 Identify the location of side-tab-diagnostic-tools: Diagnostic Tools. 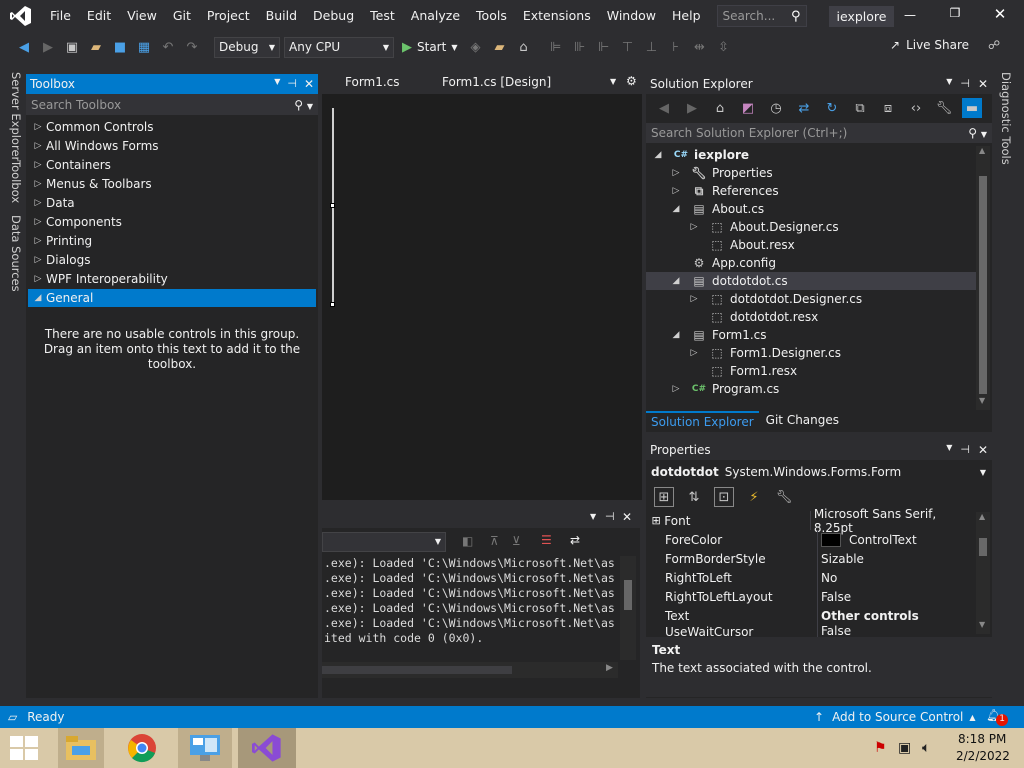
(1006, 118).